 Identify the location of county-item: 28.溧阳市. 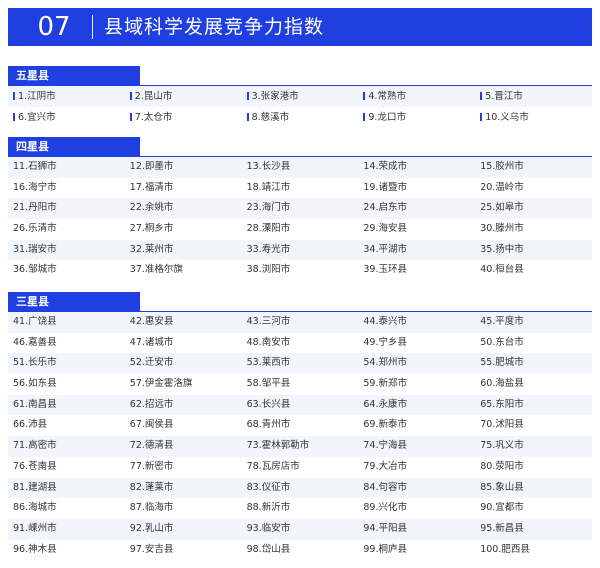
(300, 229).